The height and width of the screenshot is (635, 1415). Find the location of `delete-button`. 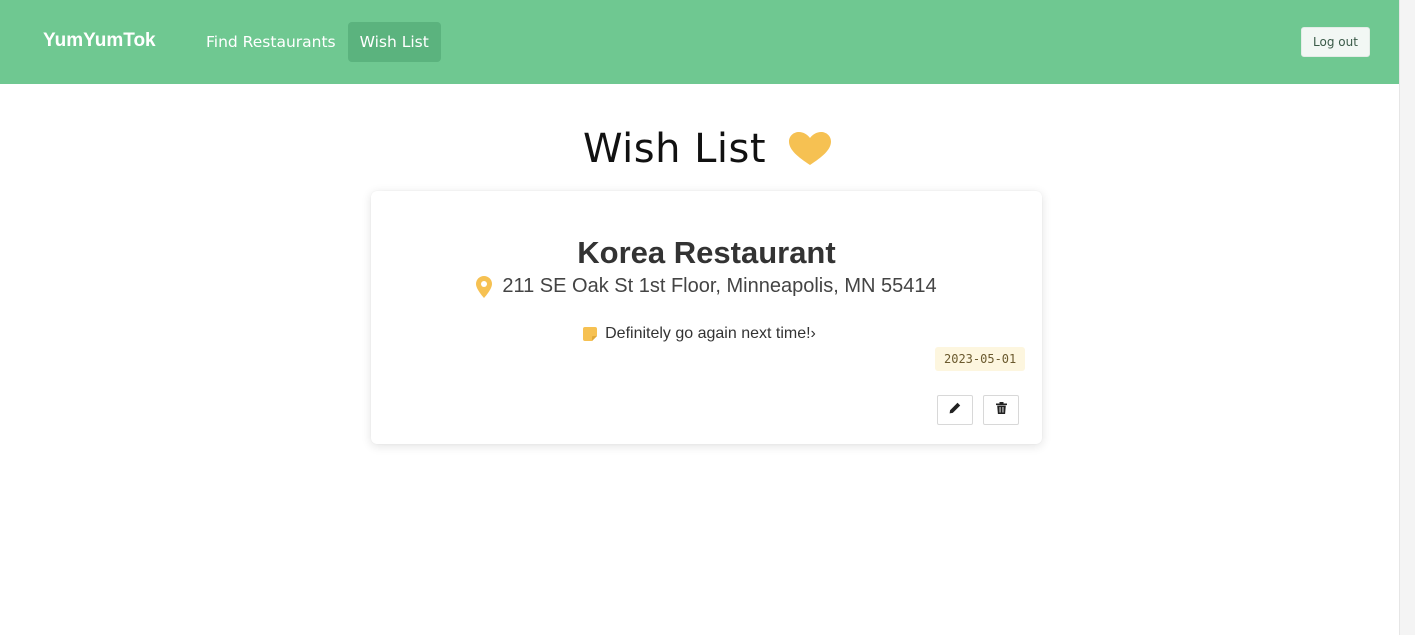

delete-button is located at coordinates (1001, 410).